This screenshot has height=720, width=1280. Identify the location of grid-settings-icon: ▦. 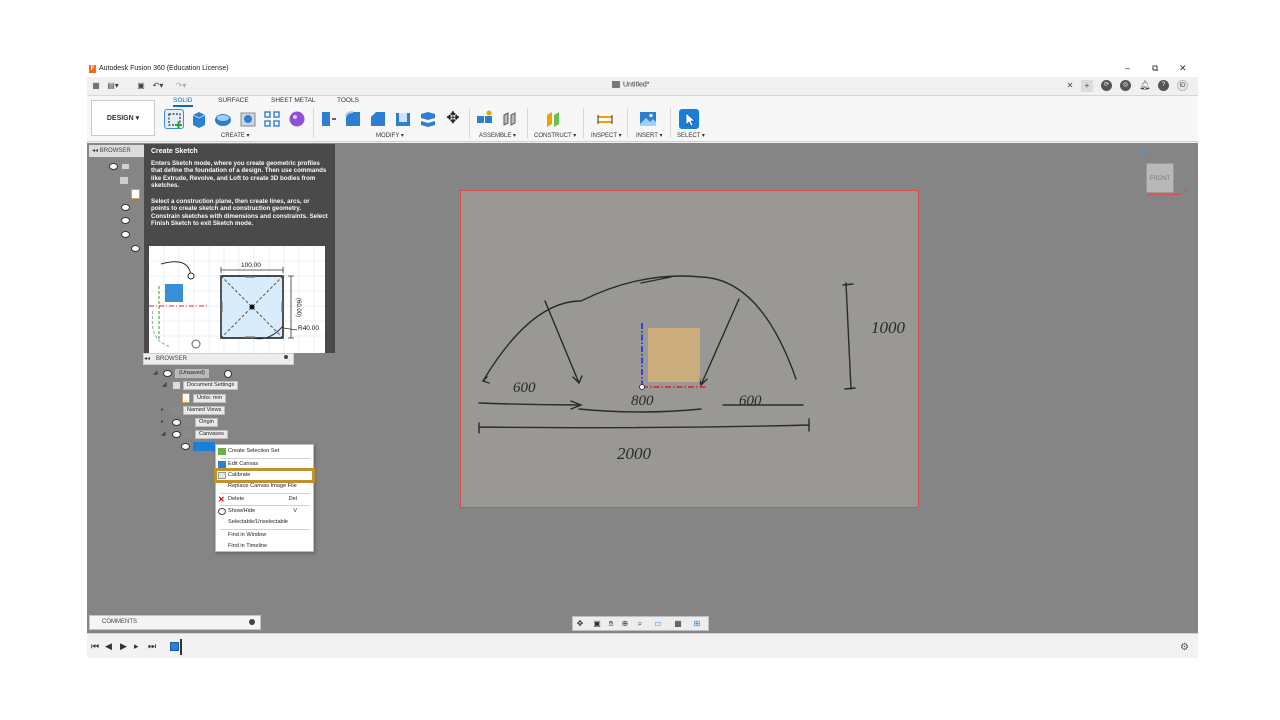
(678, 624).